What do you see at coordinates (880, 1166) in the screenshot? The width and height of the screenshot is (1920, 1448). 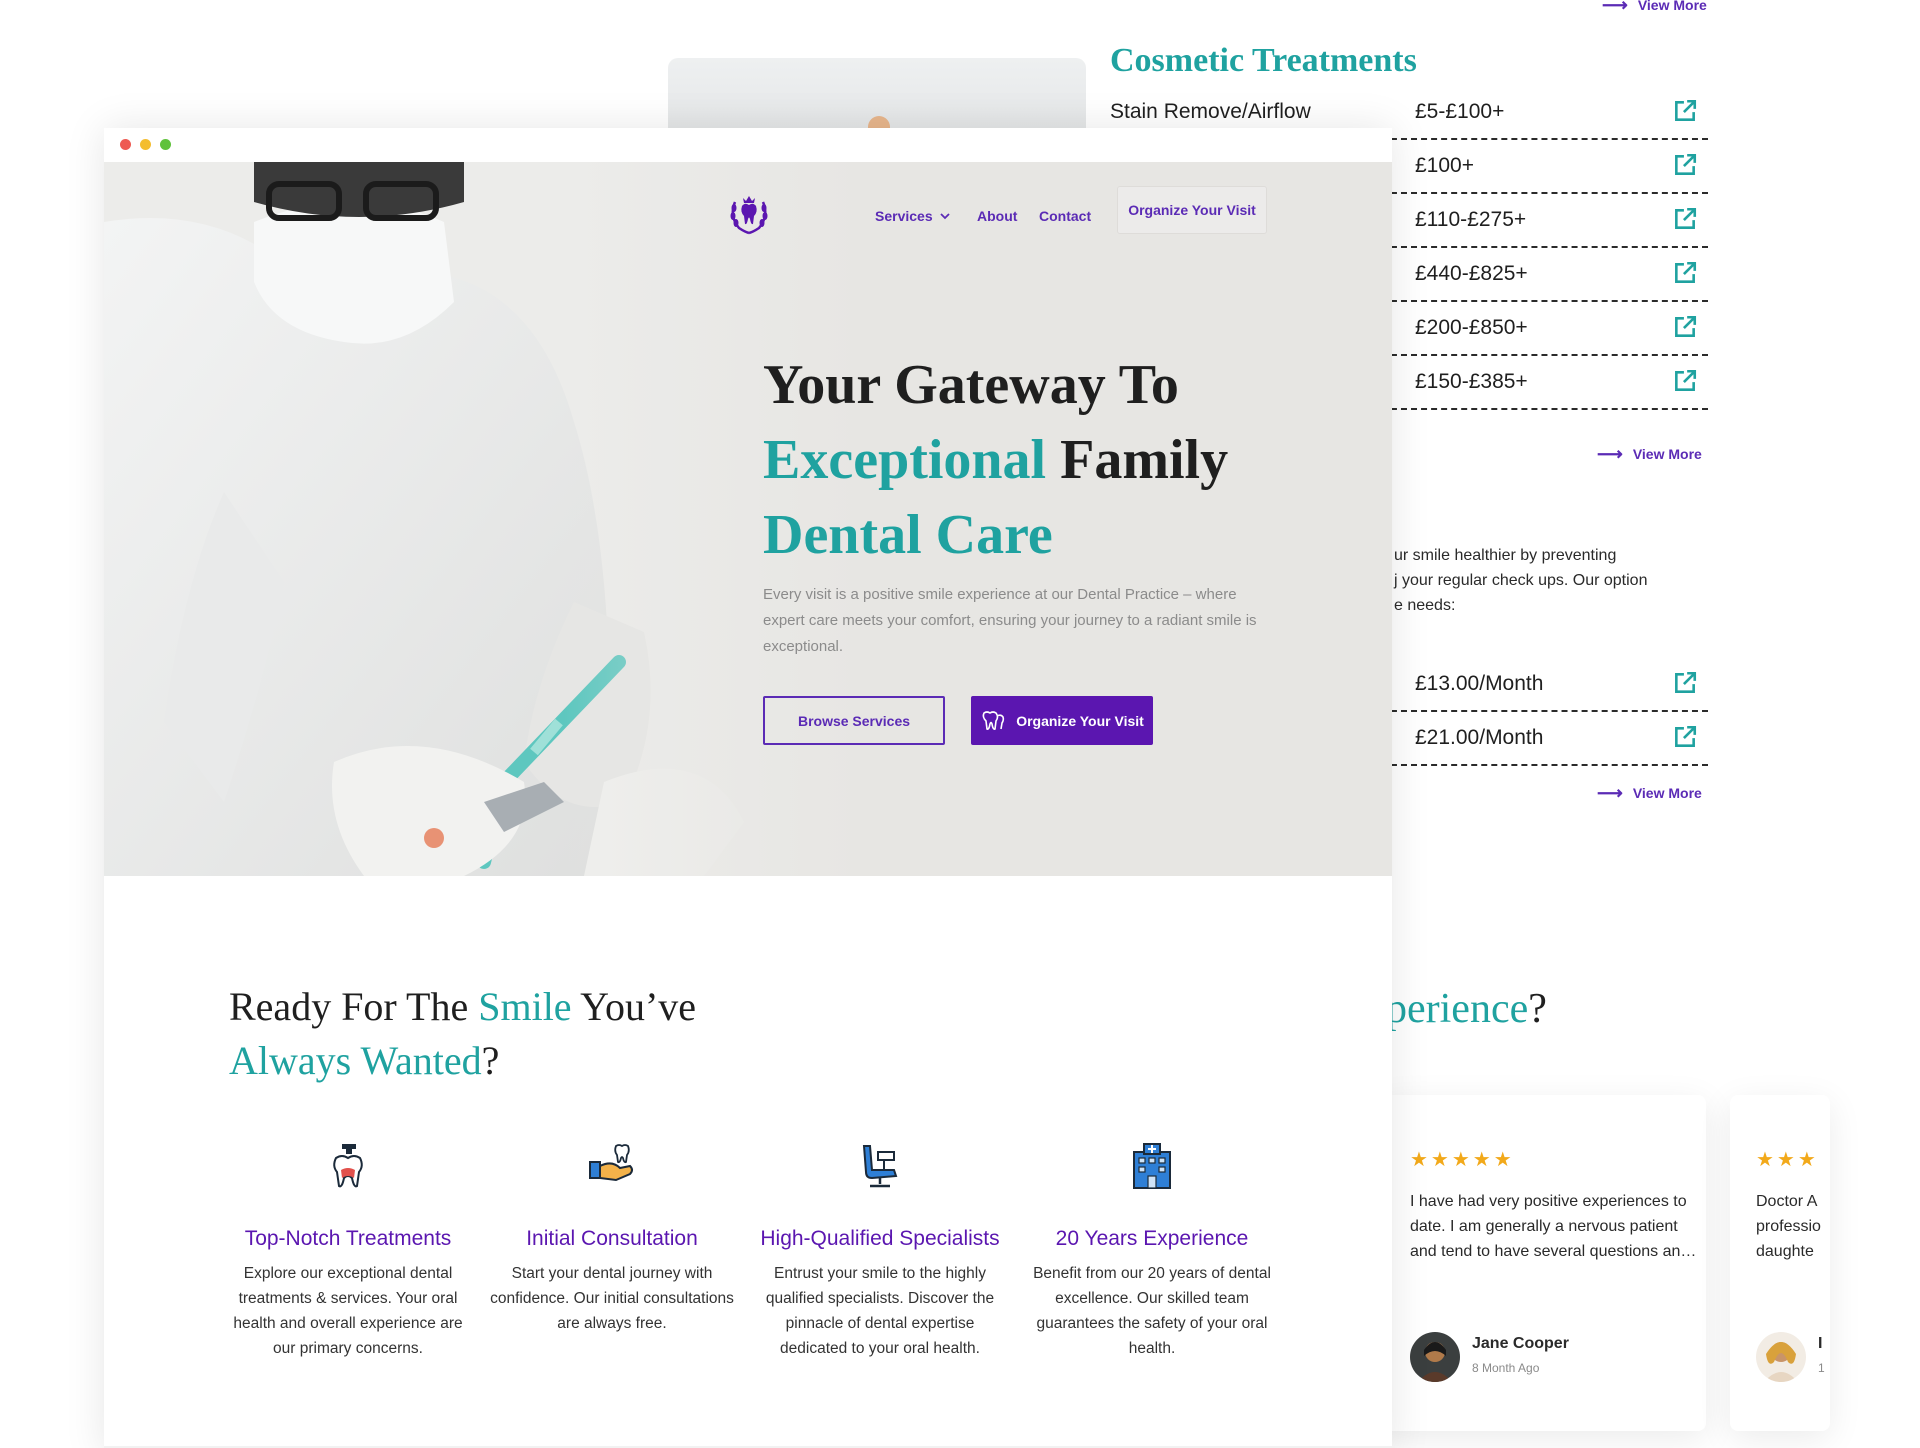 I see `dental-chair-icon` at bounding box center [880, 1166].